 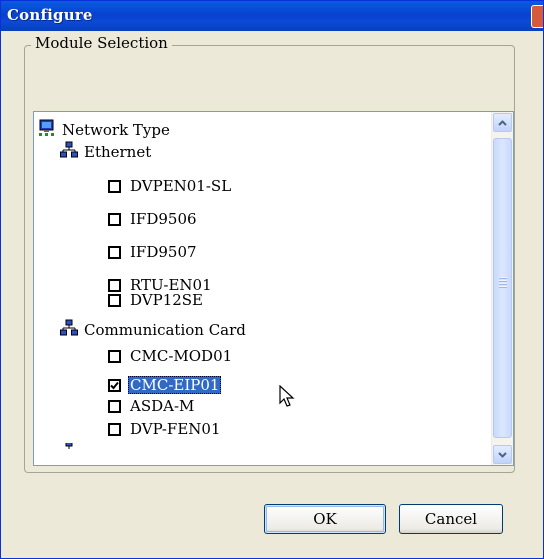 I want to click on ok-button: OK, so click(x=325, y=519).